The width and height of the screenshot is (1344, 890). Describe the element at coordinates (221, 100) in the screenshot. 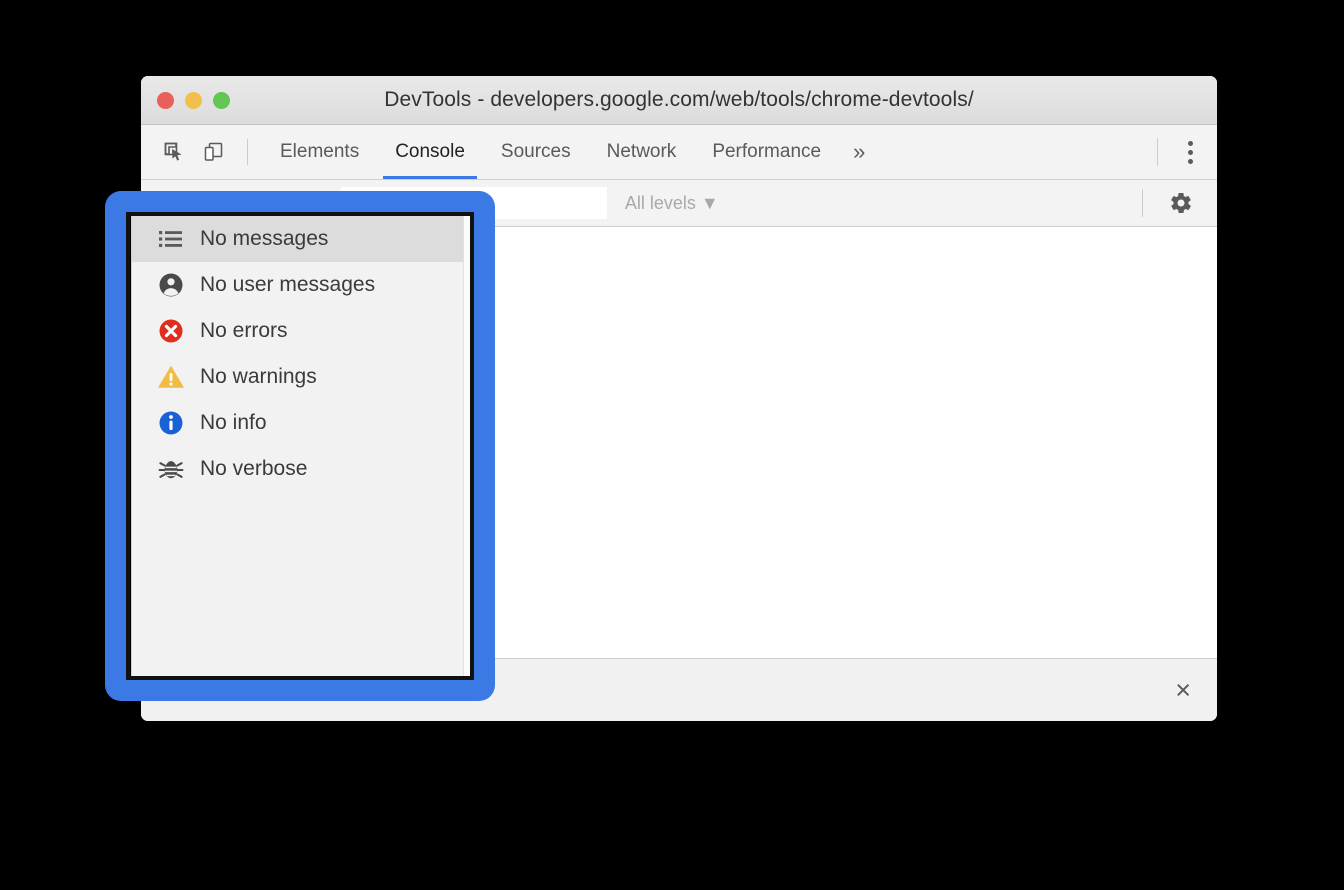

I see `maximize-window-button` at that location.